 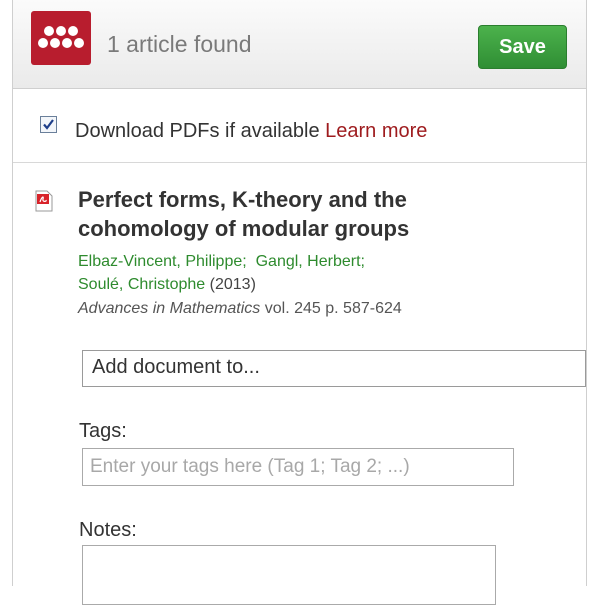 I want to click on download-pdfs-option: Download PDFs if available Learn more, so click(x=299, y=125).